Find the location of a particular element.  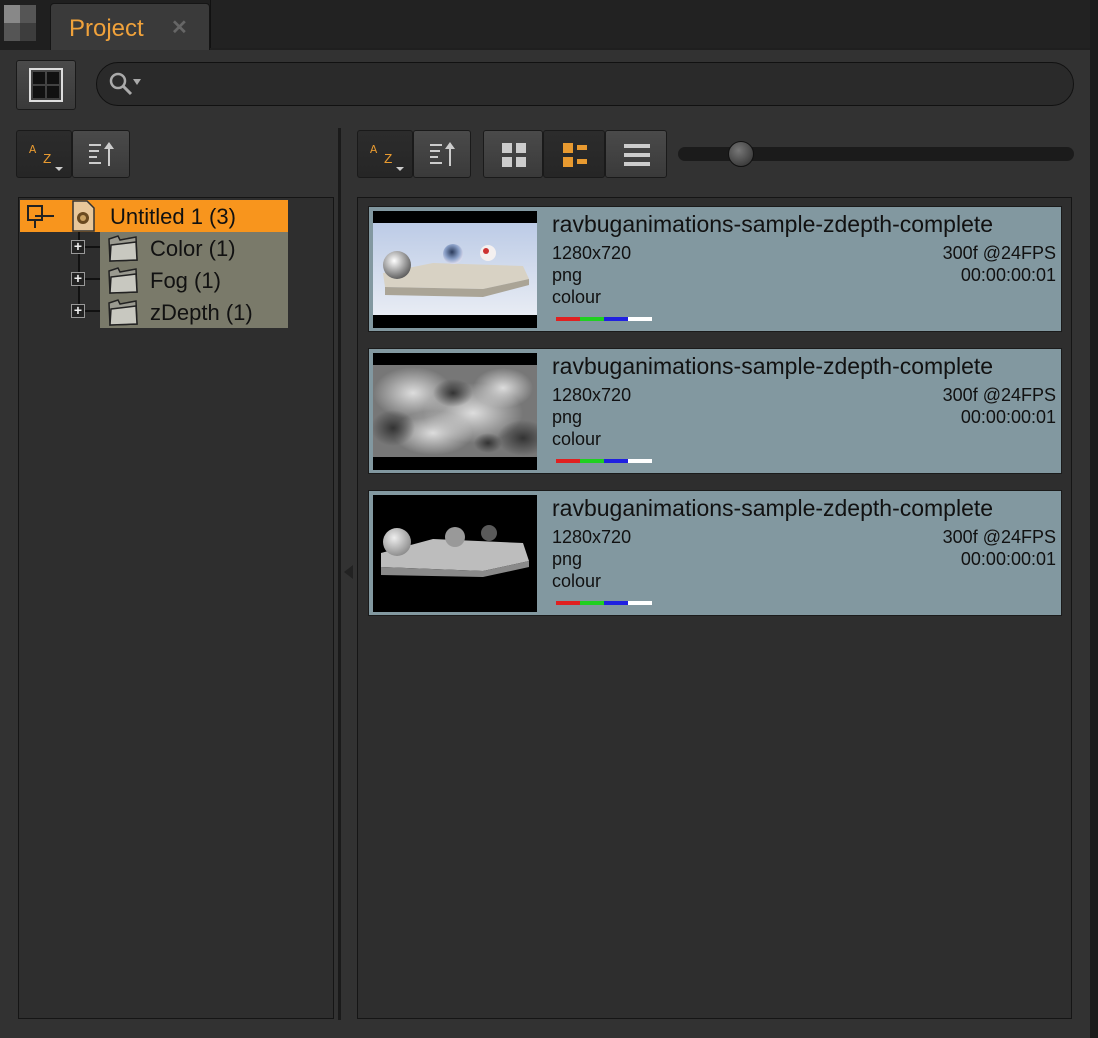

bin-sort-alpha-button: A Z is located at coordinates (385, 154).